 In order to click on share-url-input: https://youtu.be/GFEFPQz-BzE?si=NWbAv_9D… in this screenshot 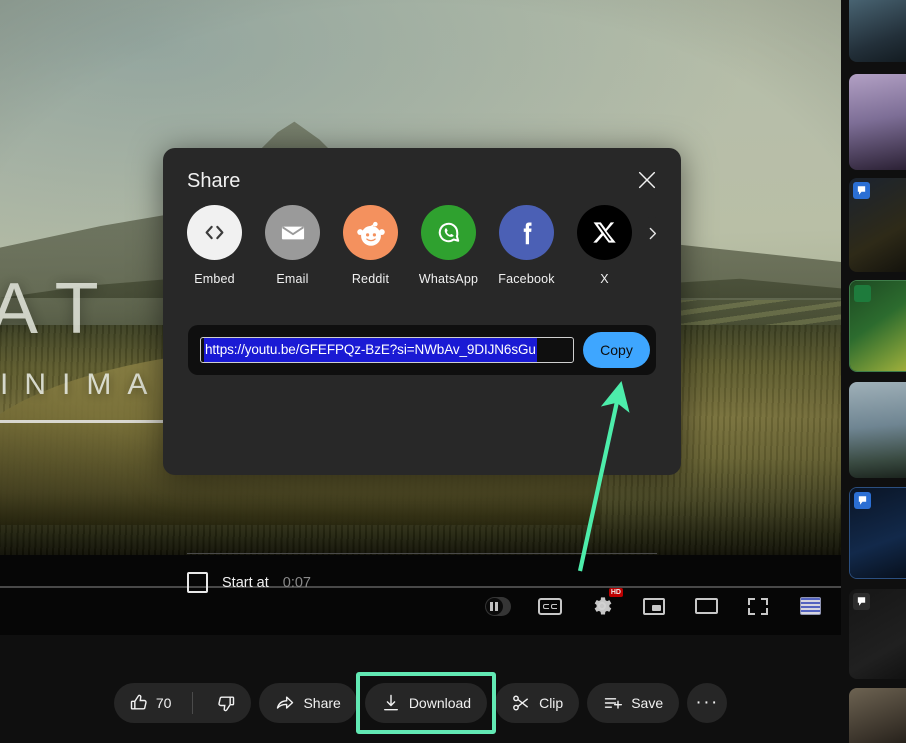, I will do `click(387, 350)`.